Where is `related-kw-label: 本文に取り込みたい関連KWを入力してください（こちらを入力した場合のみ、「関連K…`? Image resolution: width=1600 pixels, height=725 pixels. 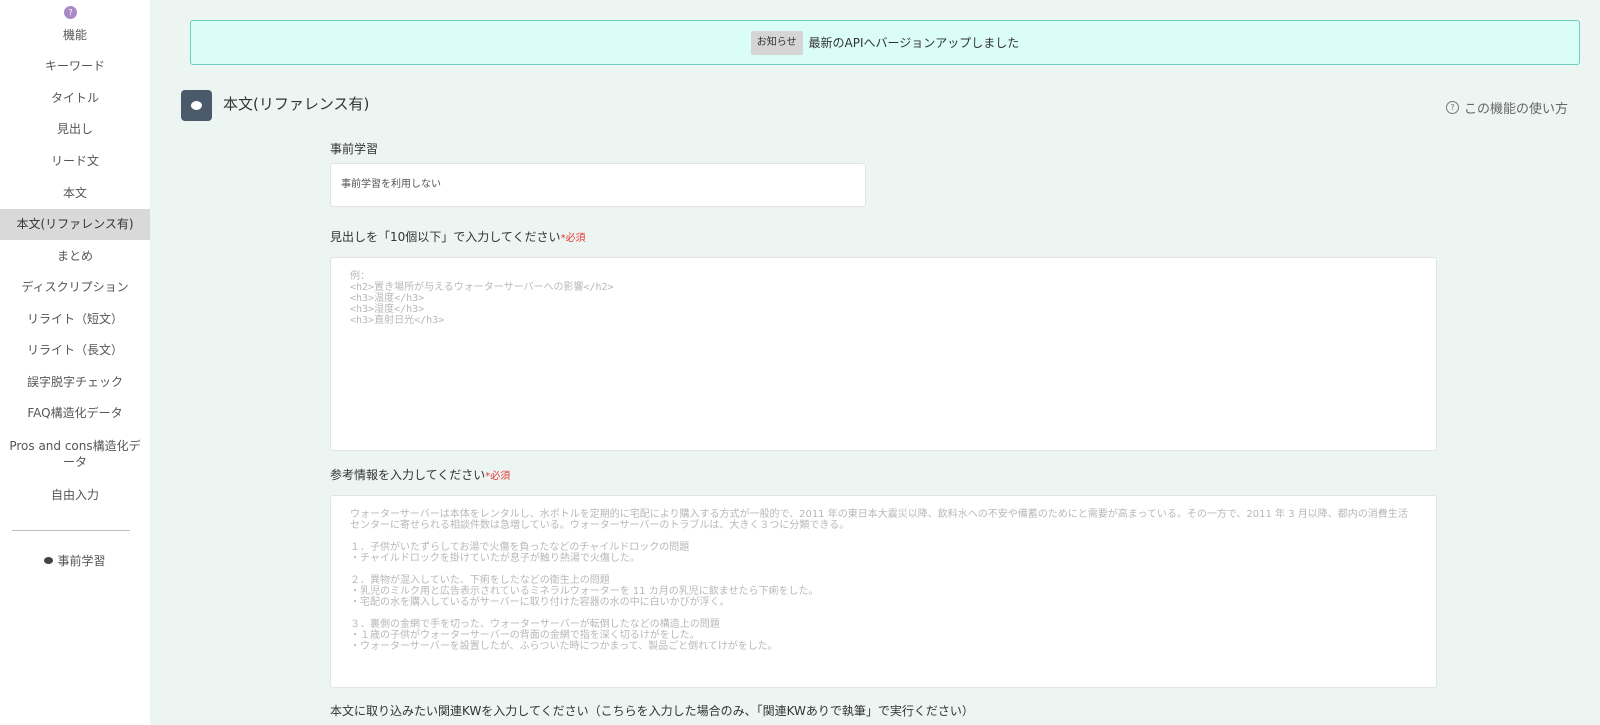 related-kw-label: 本文に取り込みたい関連KWを入力してください（こちらを入力した場合のみ、「関連K… is located at coordinates (652, 711).